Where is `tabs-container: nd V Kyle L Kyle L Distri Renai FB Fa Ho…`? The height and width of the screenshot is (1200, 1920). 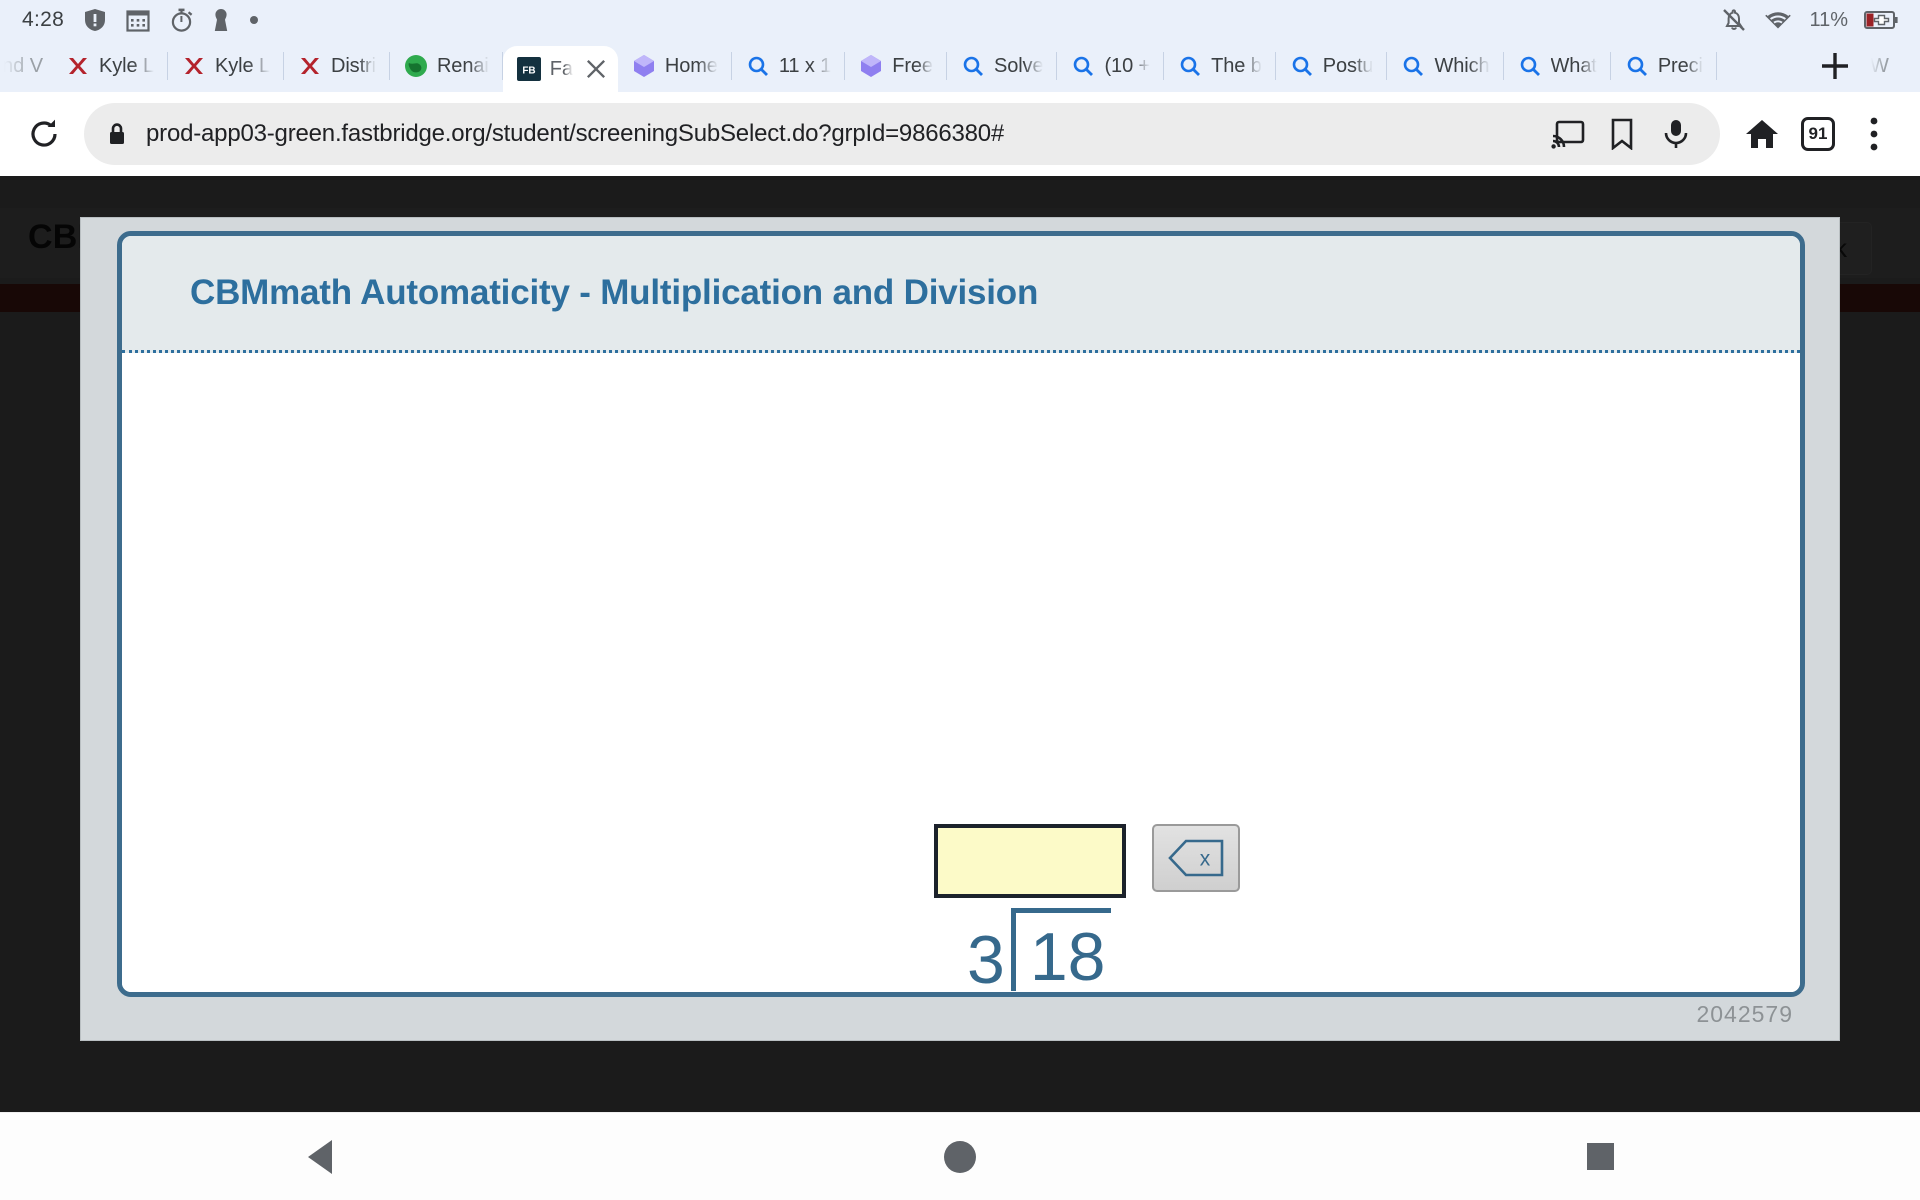 tabs-container: nd V Kyle L Kyle L Distri Renai FB Fa Ho… is located at coordinates (901, 66).